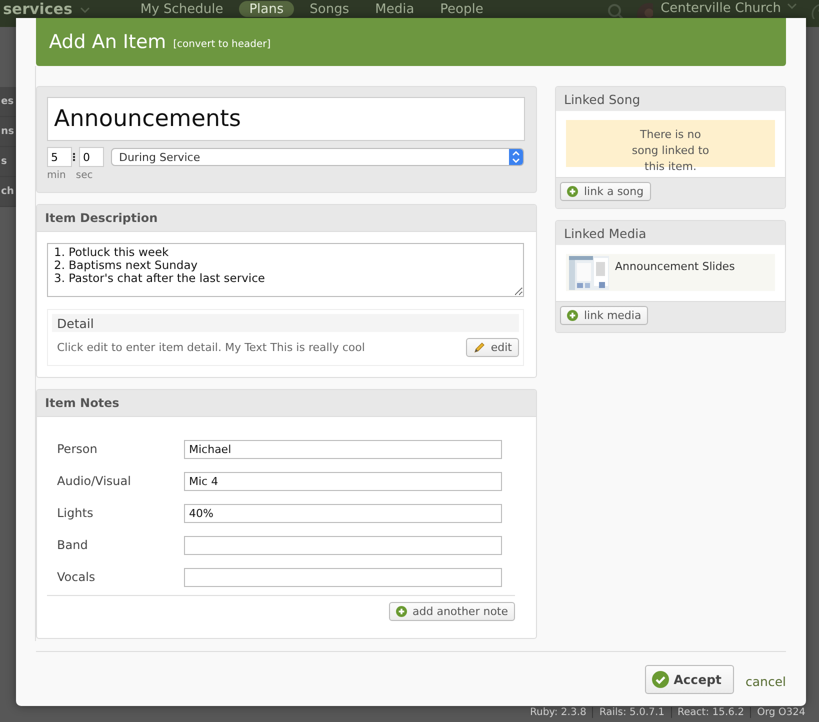 The height and width of the screenshot is (722, 819). What do you see at coordinates (266, 9) in the screenshot?
I see `nav-tab: Plans` at bounding box center [266, 9].